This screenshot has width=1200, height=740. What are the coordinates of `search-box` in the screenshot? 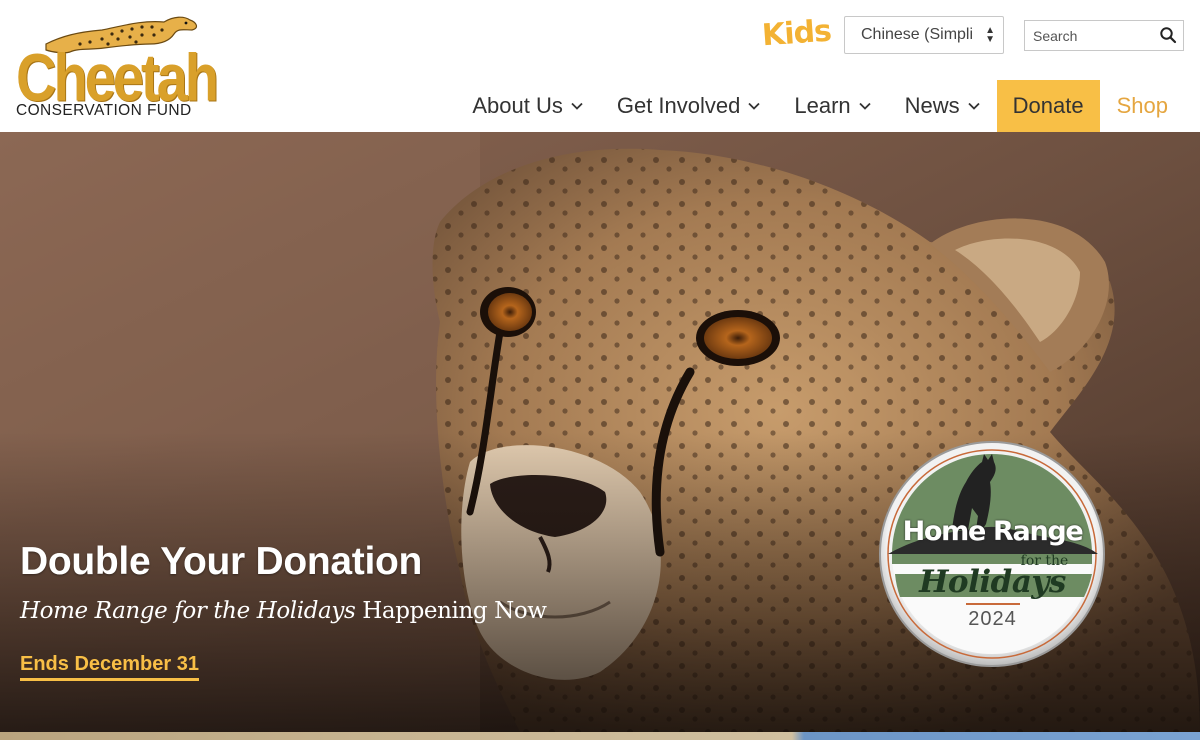 It's located at (1104, 35).